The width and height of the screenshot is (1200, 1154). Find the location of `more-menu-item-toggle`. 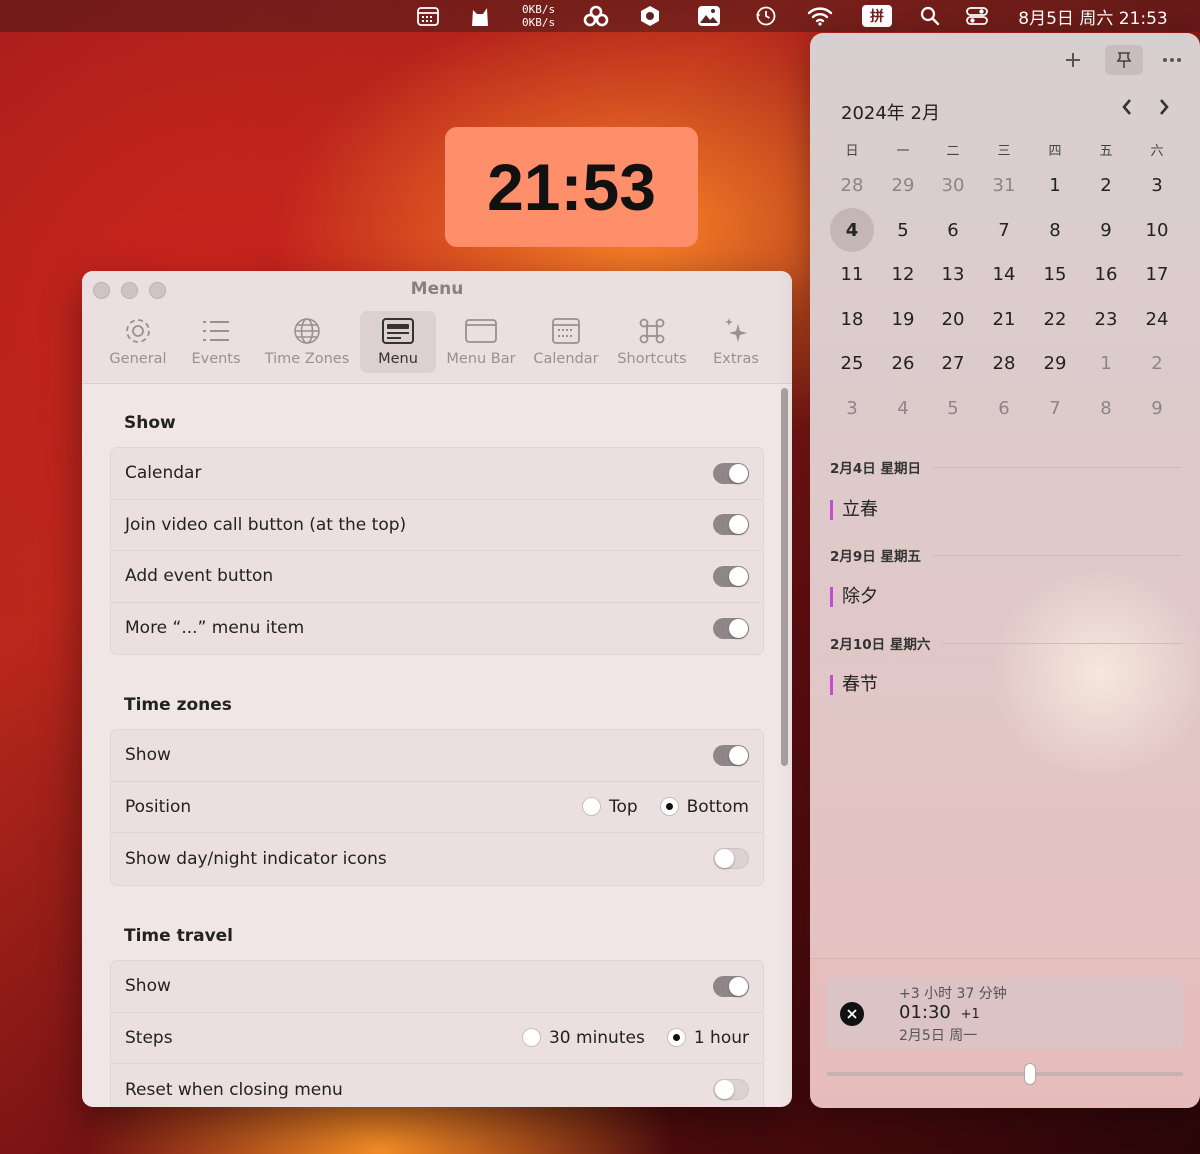

more-menu-item-toggle is located at coordinates (731, 628).